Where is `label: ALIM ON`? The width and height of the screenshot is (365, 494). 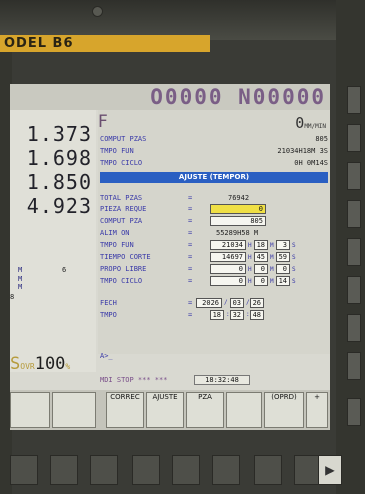 label: ALIM ON is located at coordinates (115, 233).